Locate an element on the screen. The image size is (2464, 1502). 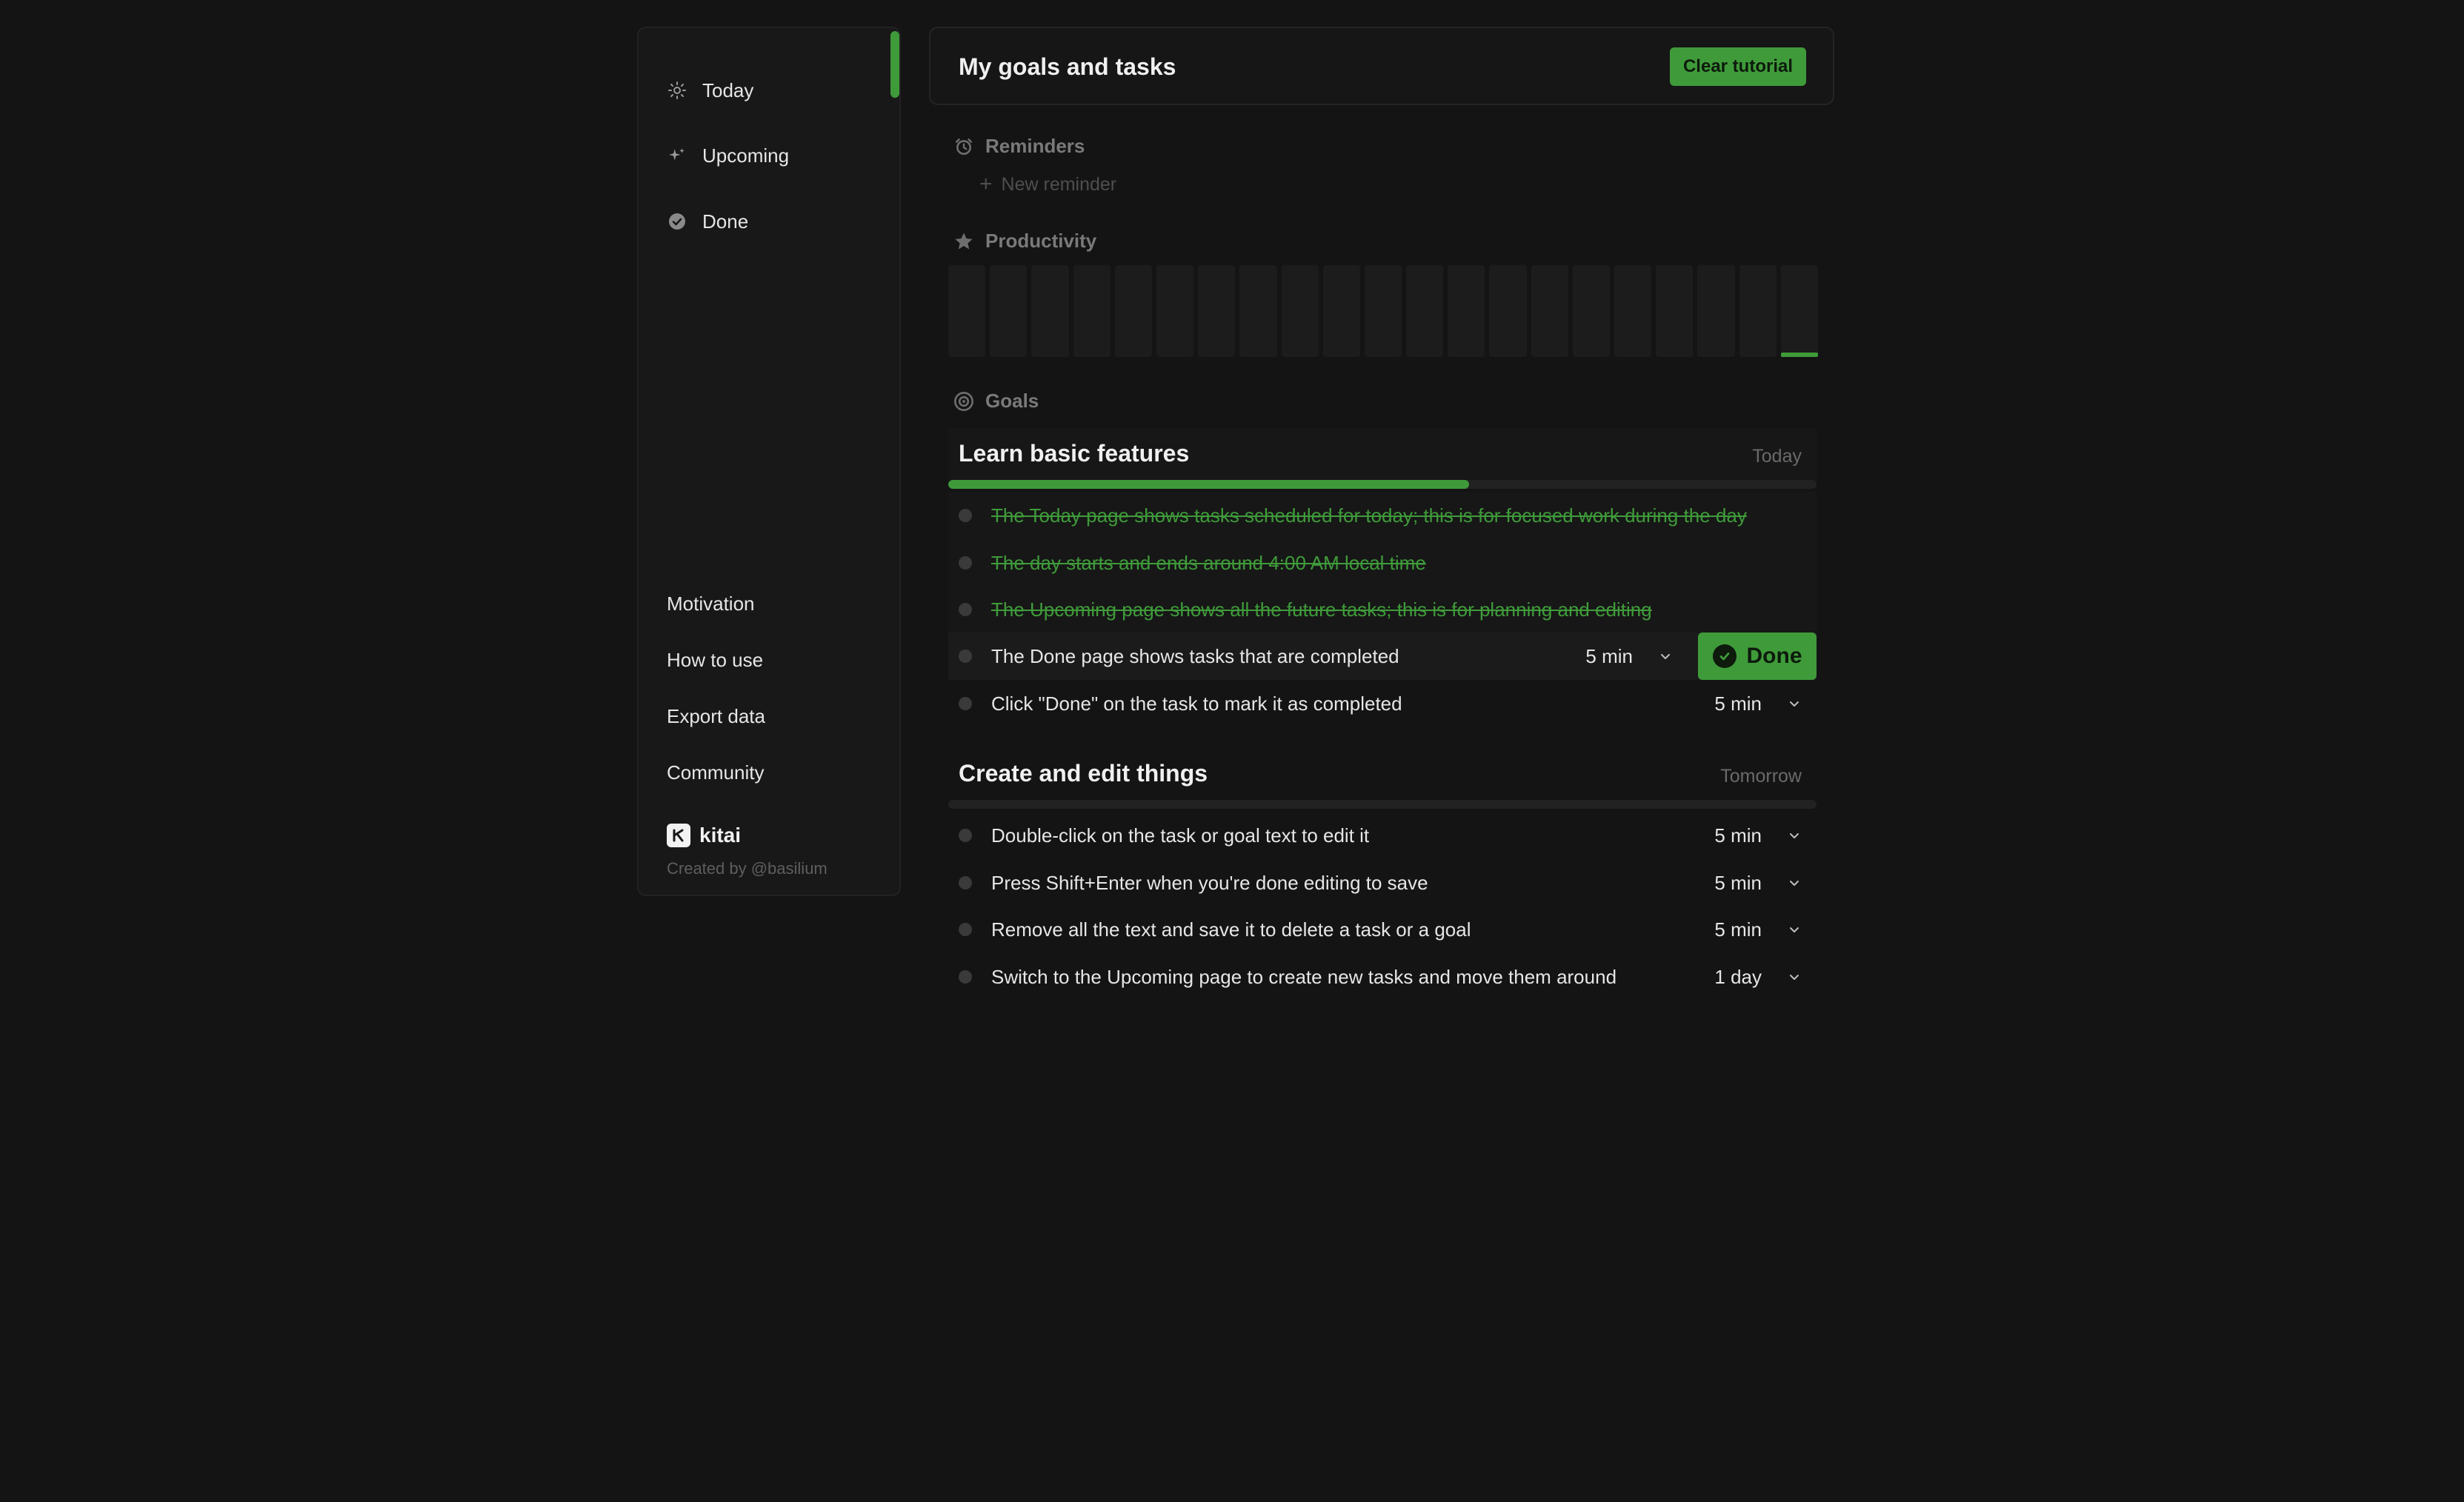
nav-today-label: Today is located at coordinates (728, 90).